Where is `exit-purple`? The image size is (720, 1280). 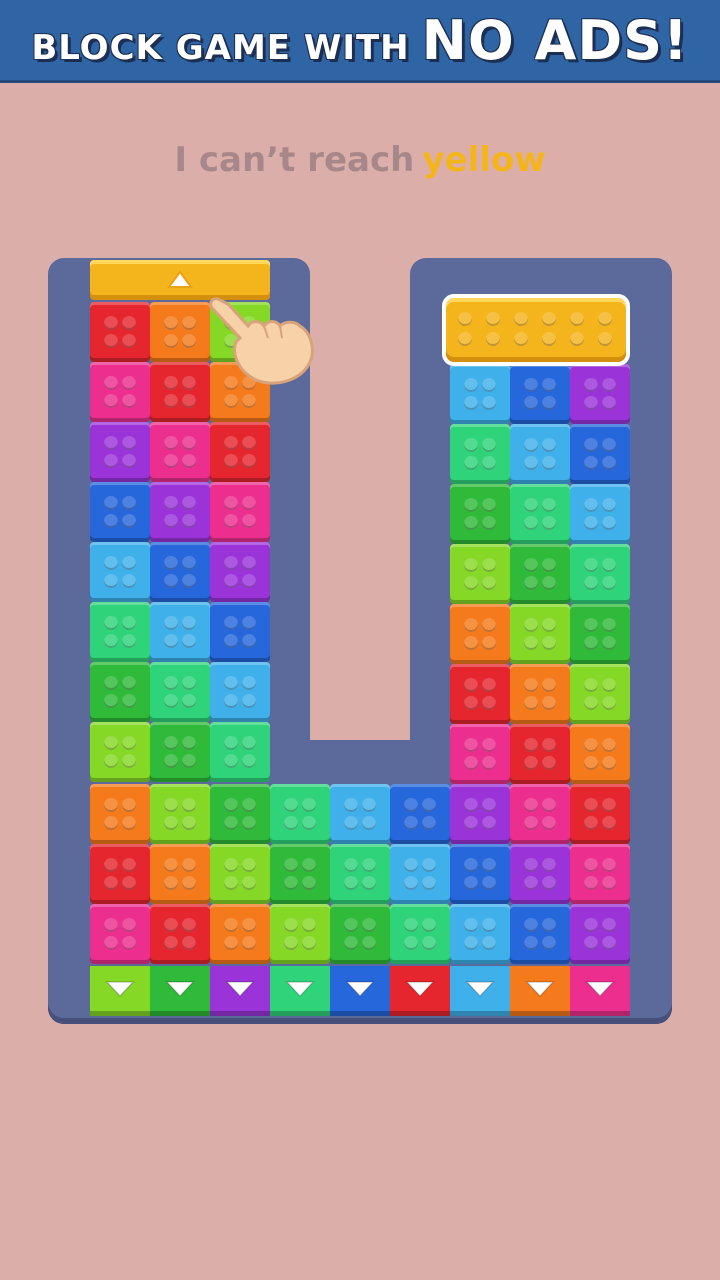
exit-purple is located at coordinates (240, 991).